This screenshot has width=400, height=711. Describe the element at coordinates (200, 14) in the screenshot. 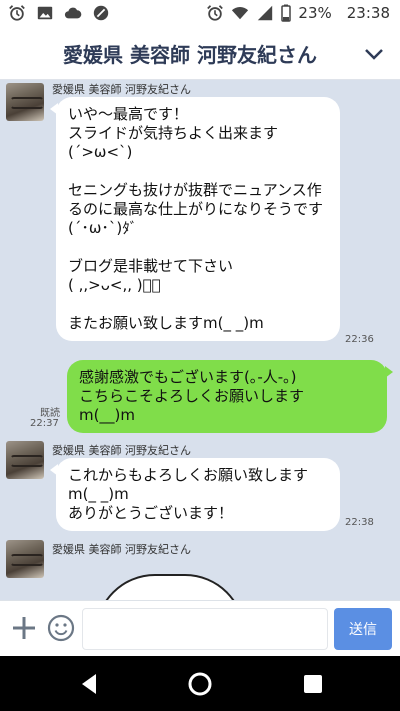

I see `status-bar: 23% 23:38` at that location.